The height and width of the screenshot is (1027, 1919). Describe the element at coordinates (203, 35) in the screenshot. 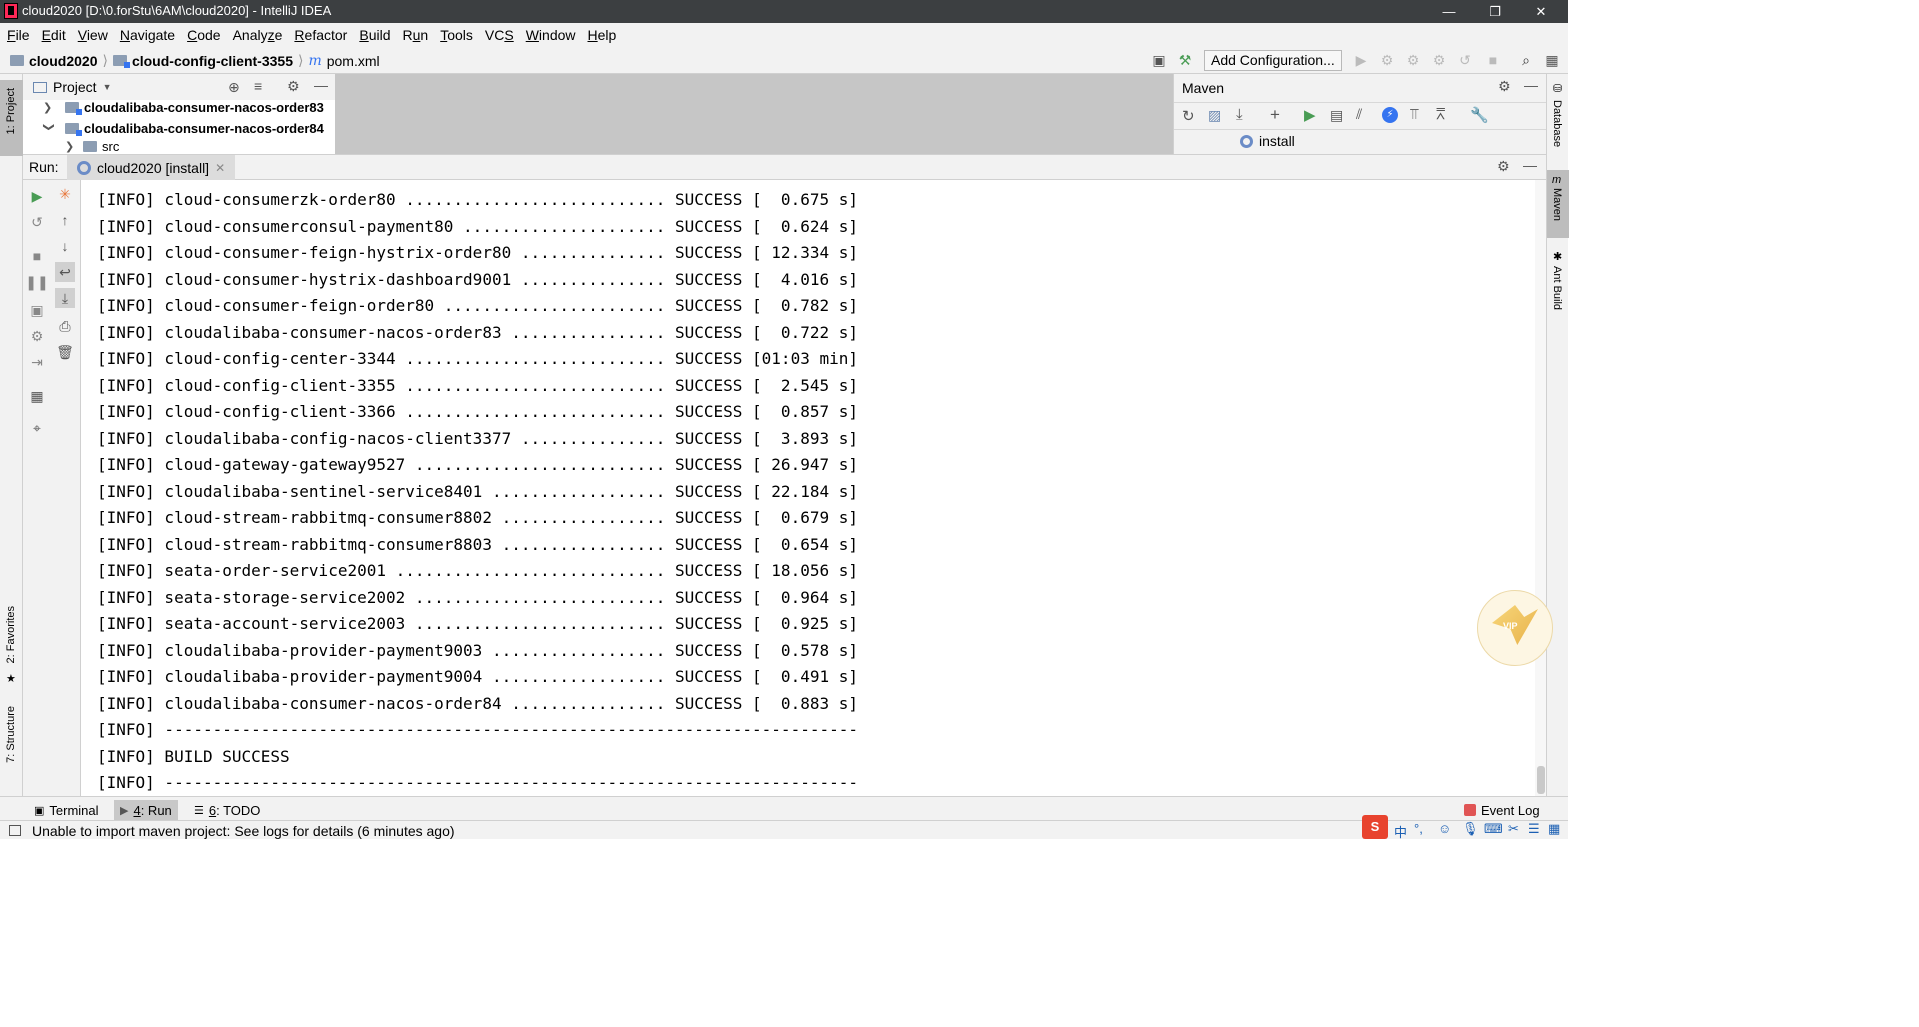

I see `menu-item: Code` at that location.